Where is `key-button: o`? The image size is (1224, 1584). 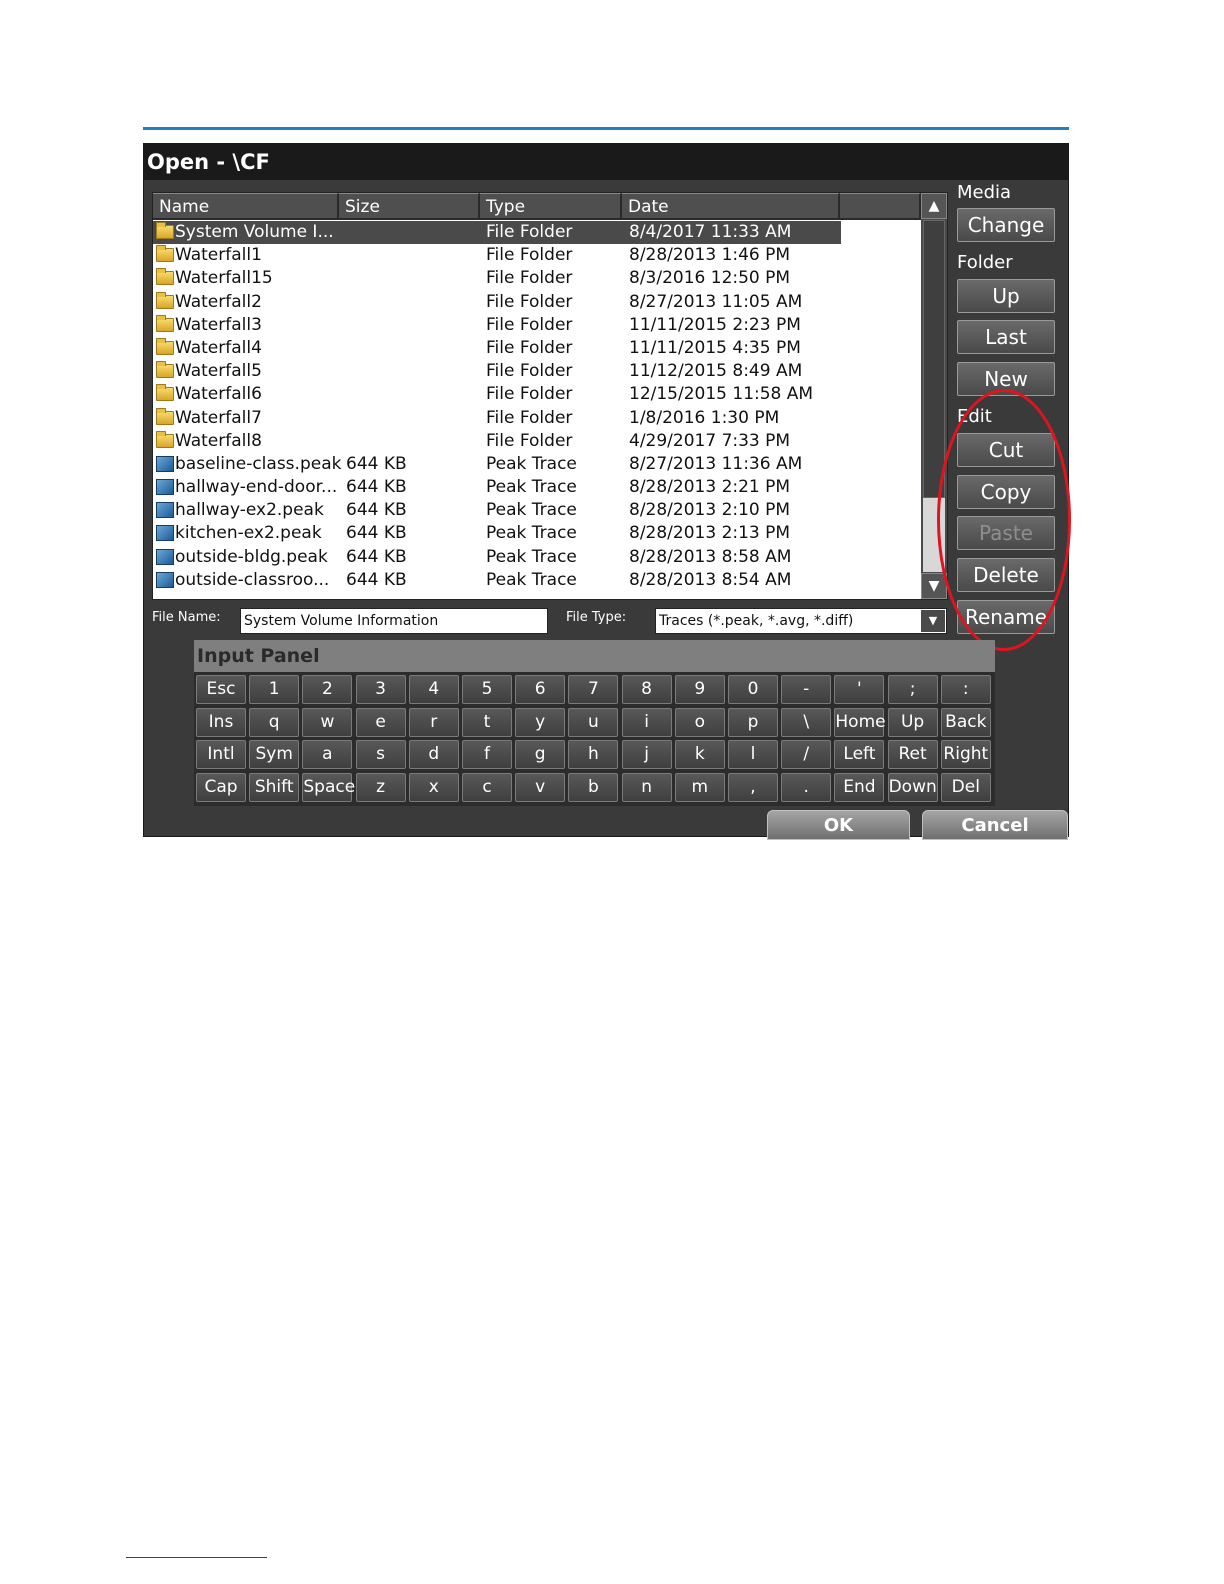 key-button: o is located at coordinates (699, 722).